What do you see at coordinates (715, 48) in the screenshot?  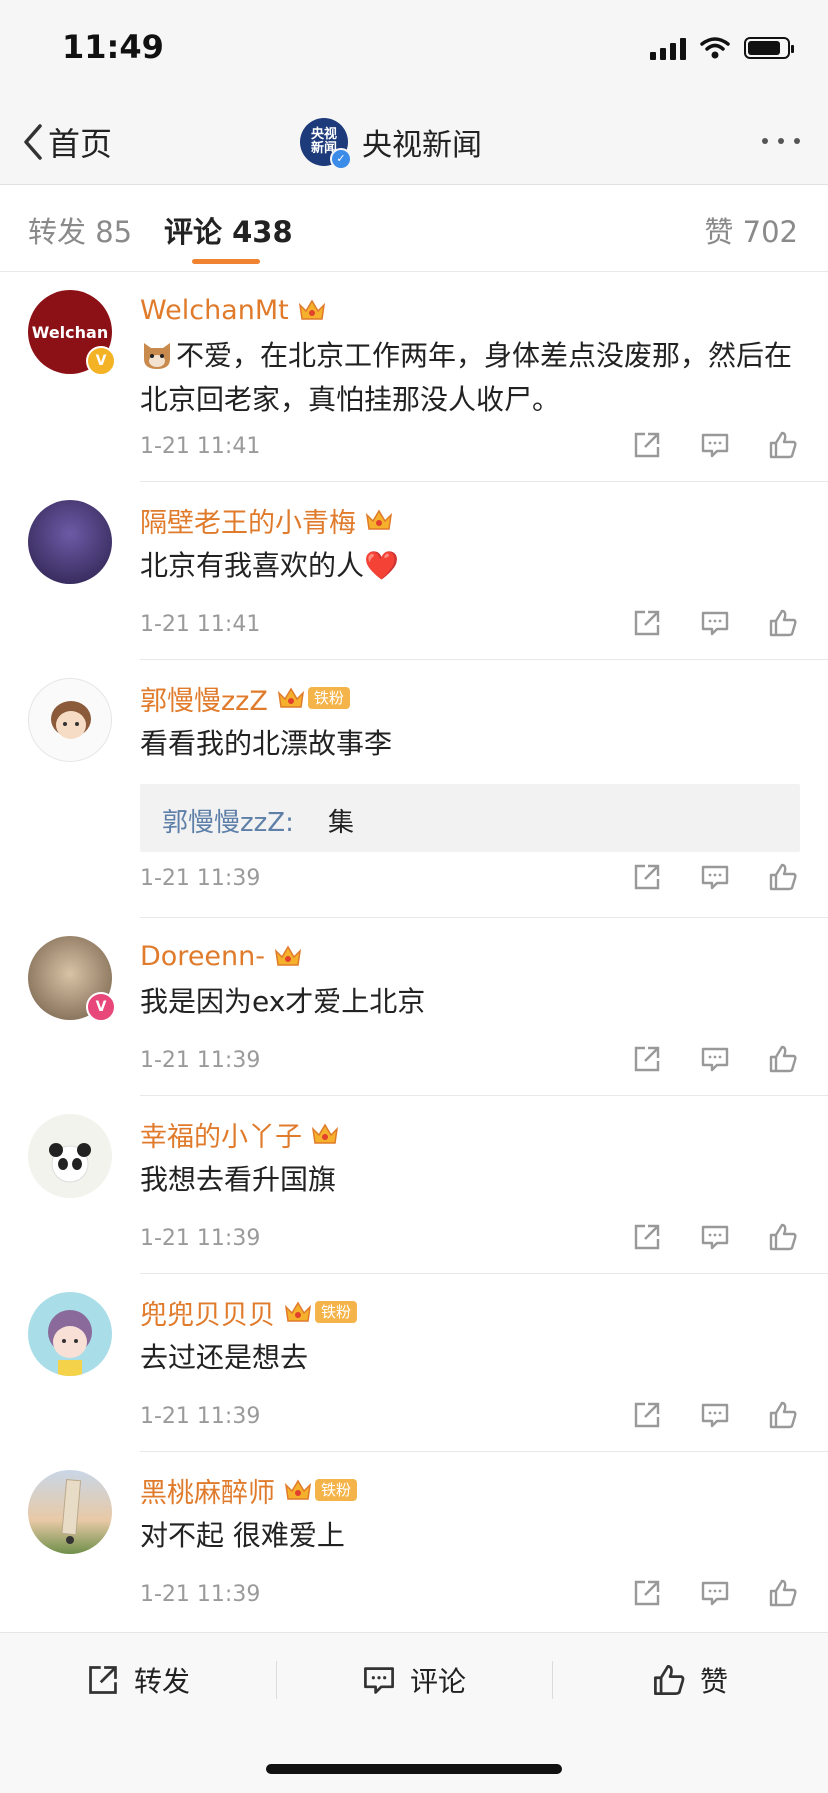 I see `wifi-icon` at bounding box center [715, 48].